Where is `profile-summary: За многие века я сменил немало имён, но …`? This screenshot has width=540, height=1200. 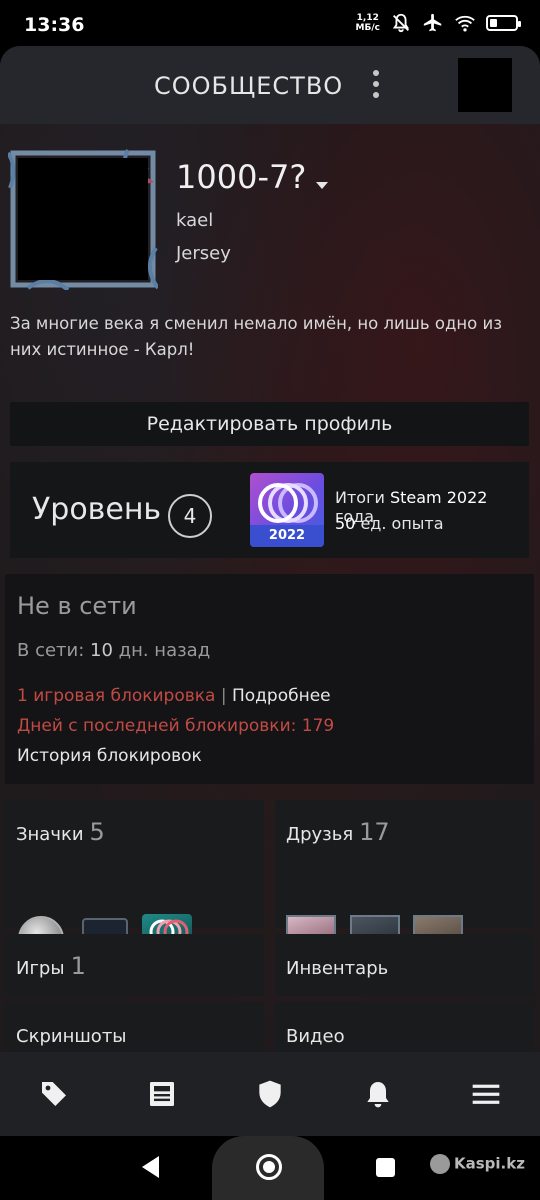
profile-summary: За многие века я сменил немало имён, но … is located at coordinates (256, 336).